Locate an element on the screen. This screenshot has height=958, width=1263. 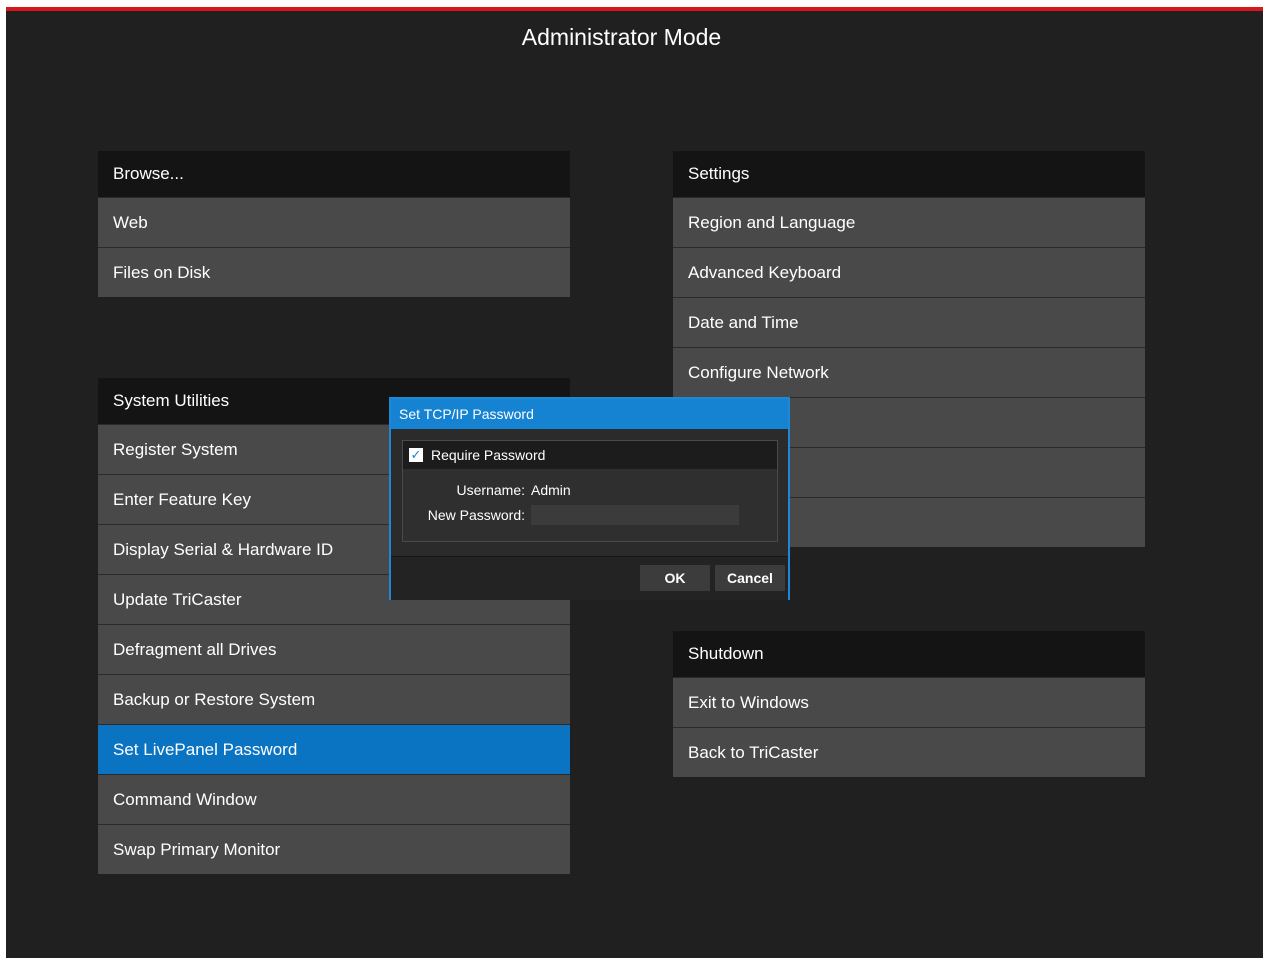
menu-item-command-window: Command Window is located at coordinates (334, 799).